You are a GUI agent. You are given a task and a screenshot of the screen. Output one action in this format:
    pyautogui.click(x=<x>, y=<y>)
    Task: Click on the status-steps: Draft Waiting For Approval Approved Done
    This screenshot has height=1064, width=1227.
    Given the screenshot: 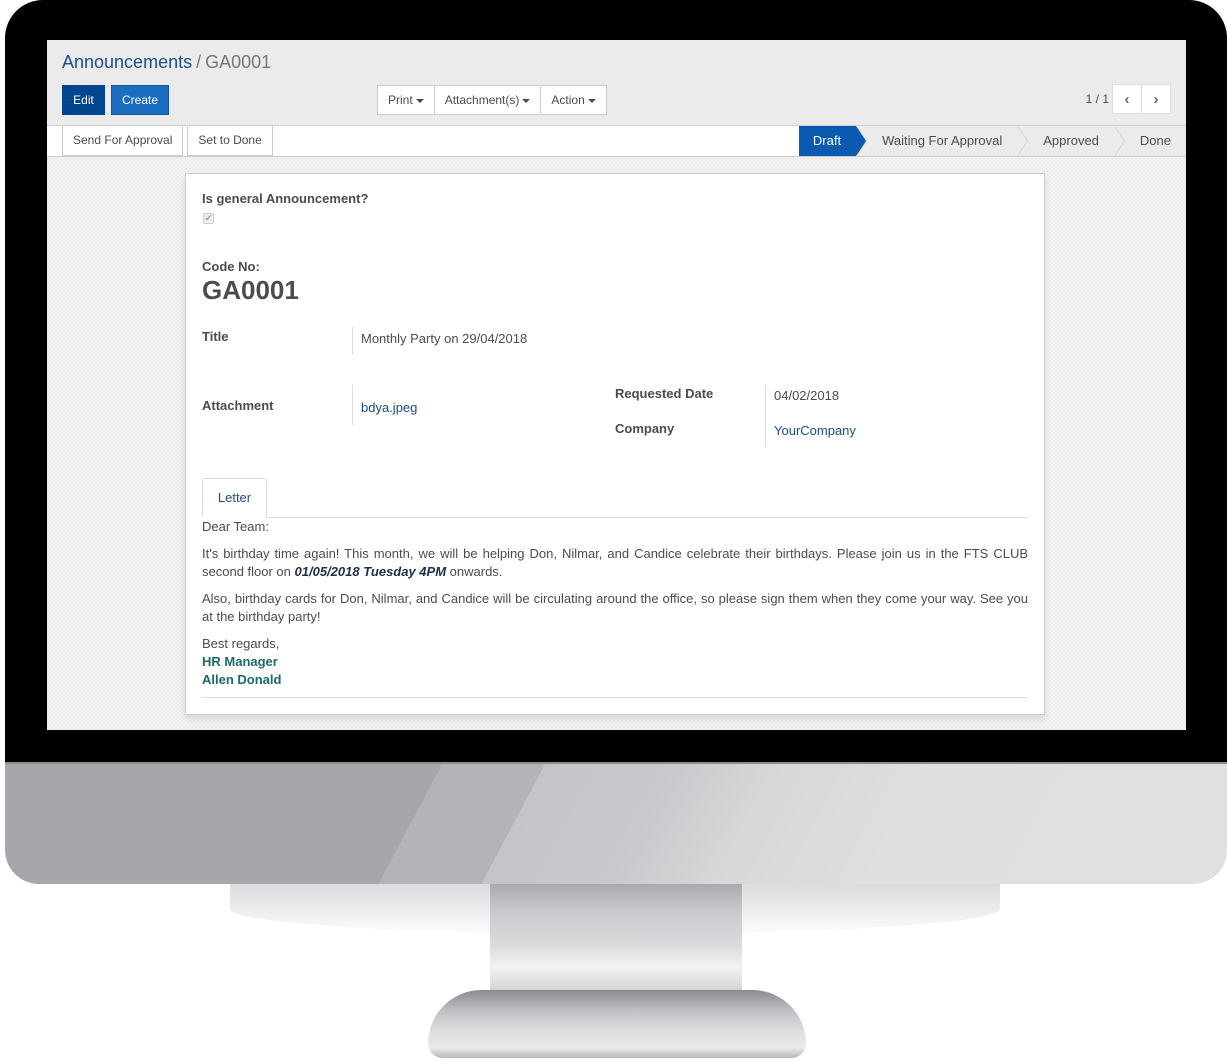 What is the action you would take?
    pyautogui.click(x=992, y=141)
    